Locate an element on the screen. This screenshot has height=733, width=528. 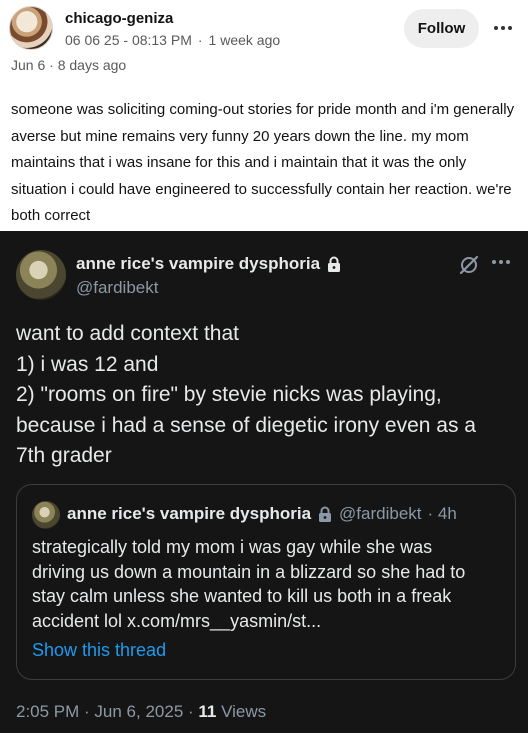
tweet-timestamp: 2:05 PM · Jun 6, 2025 · is located at coordinates (105, 711).